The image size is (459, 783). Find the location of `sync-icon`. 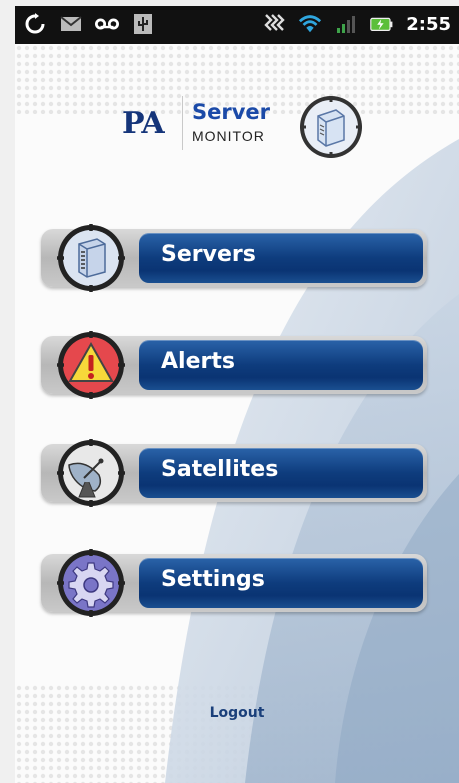

sync-icon is located at coordinates (35, 24).